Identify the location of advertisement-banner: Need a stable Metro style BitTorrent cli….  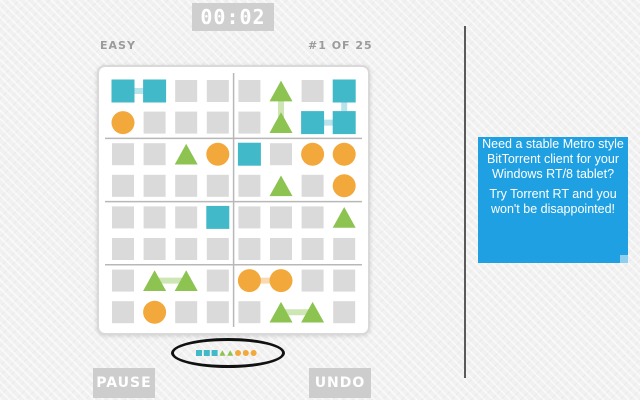
(553, 200).